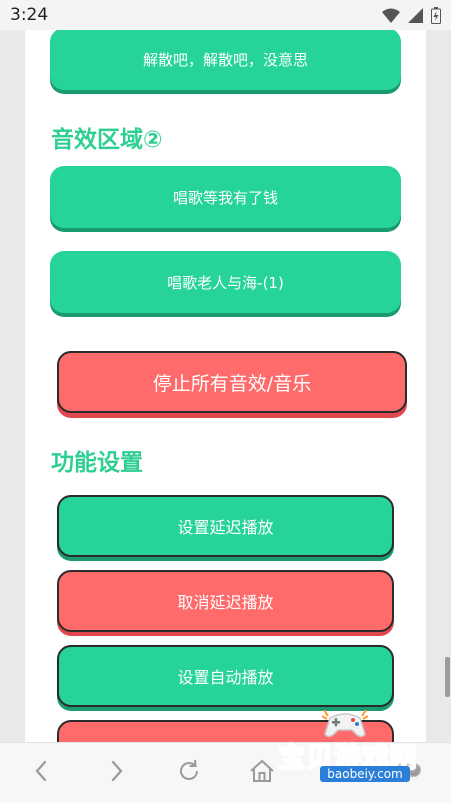 The image size is (451, 803). I want to click on sound-button-disband: 解散吧，解散吧，没意思, so click(225, 60).